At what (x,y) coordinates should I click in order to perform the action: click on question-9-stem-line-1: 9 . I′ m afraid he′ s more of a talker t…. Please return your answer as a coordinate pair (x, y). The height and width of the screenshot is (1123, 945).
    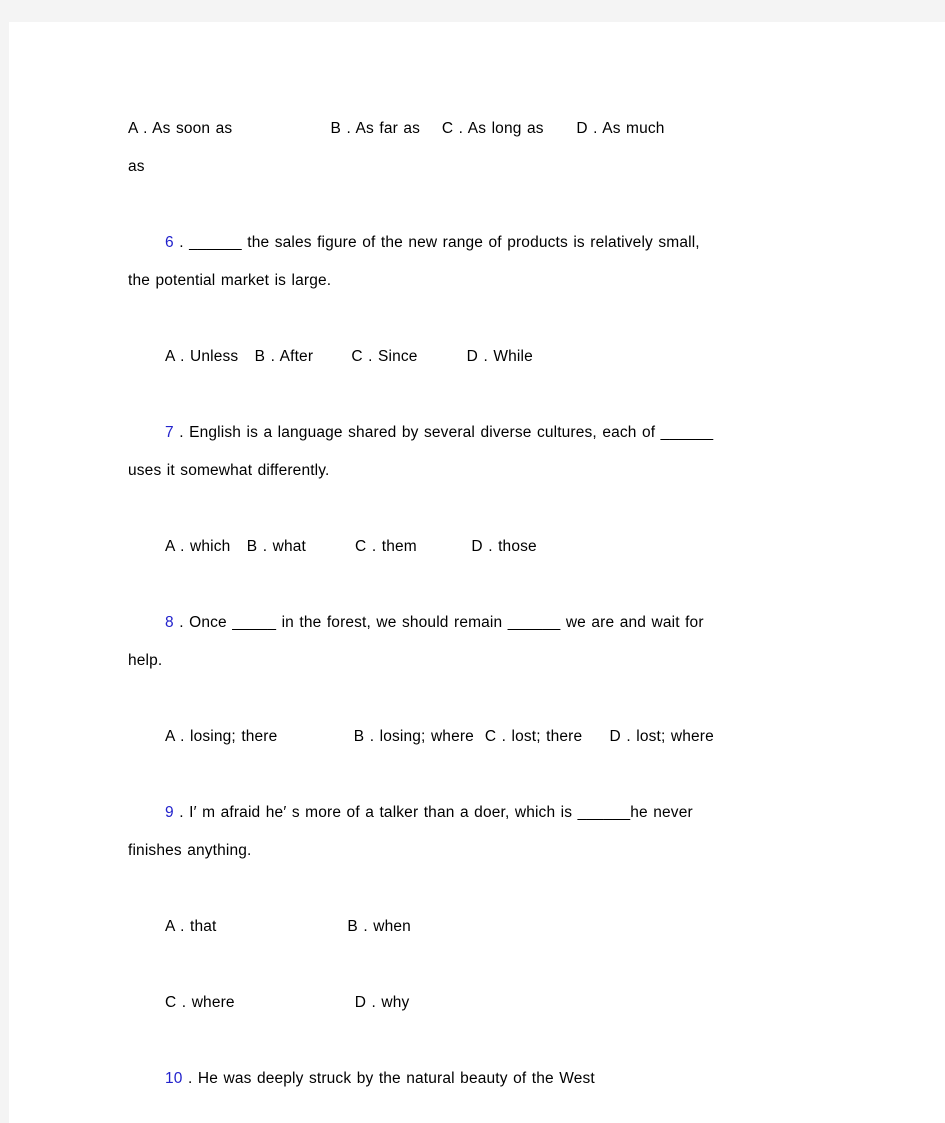
    Looking at the image, I should click on (482, 813).